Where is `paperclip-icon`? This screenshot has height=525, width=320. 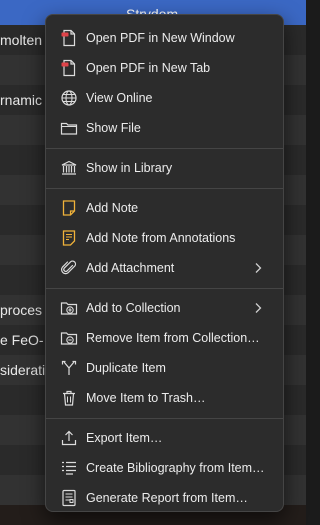 paperclip-icon is located at coordinates (69, 268).